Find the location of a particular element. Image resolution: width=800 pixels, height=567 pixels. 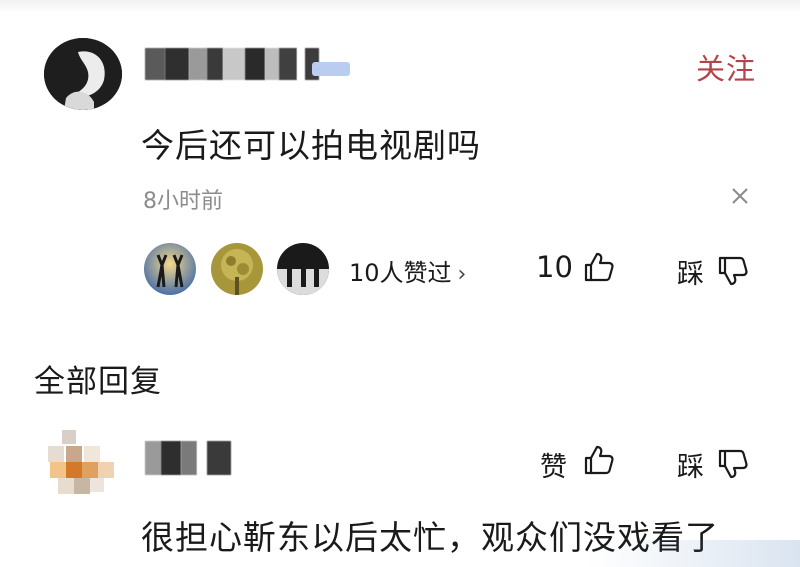

like-count: 10 is located at coordinates (554, 267).